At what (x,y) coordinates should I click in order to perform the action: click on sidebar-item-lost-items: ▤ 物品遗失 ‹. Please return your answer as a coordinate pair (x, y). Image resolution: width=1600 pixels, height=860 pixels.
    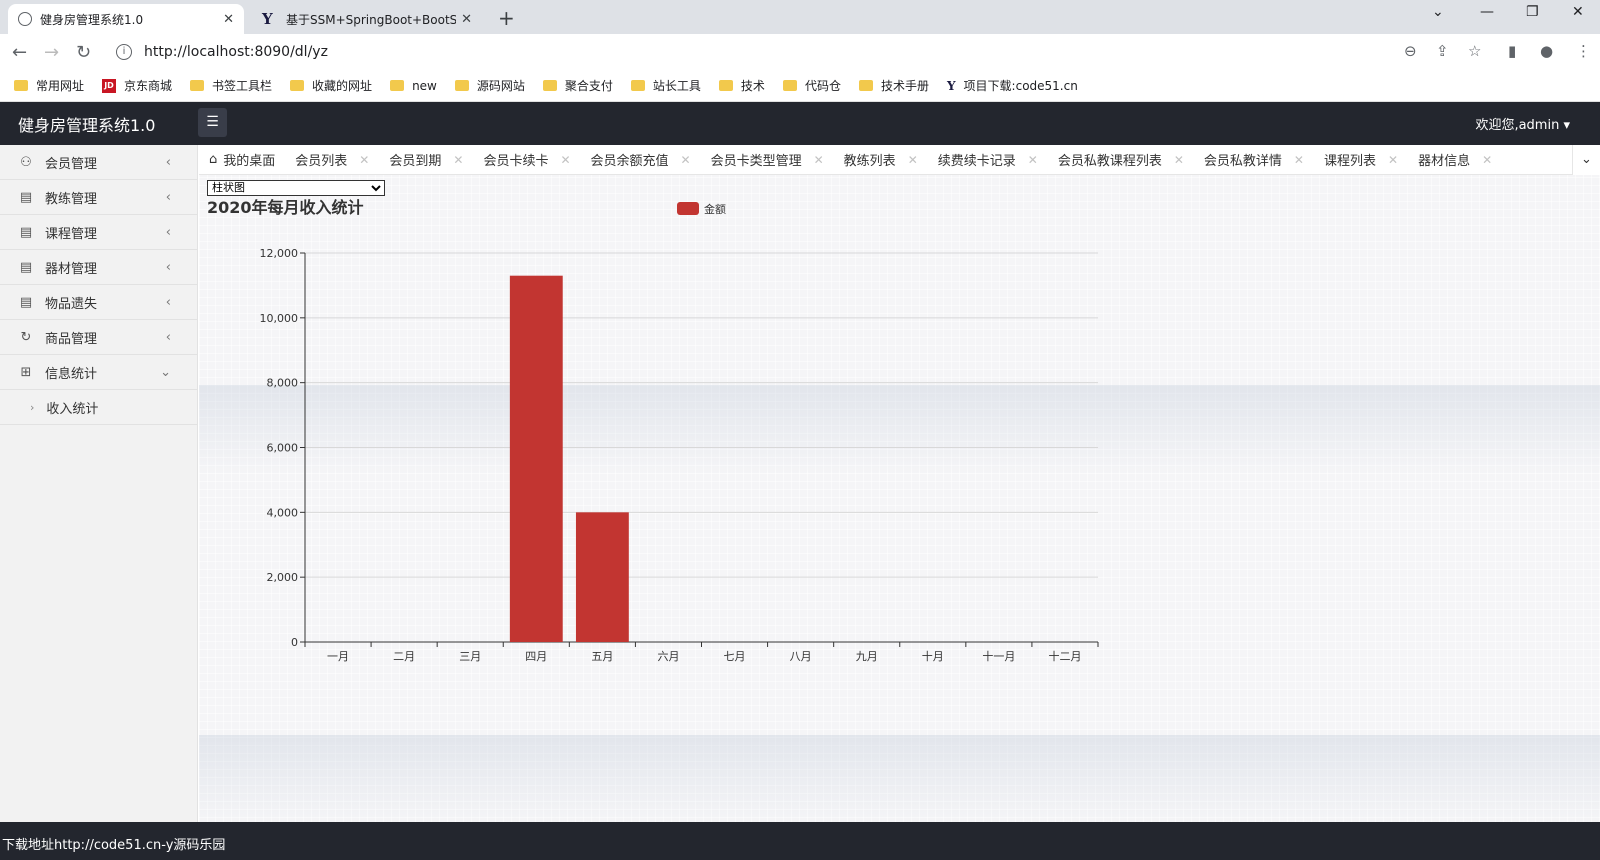
    Looking at the image, I should click on (98, 302).